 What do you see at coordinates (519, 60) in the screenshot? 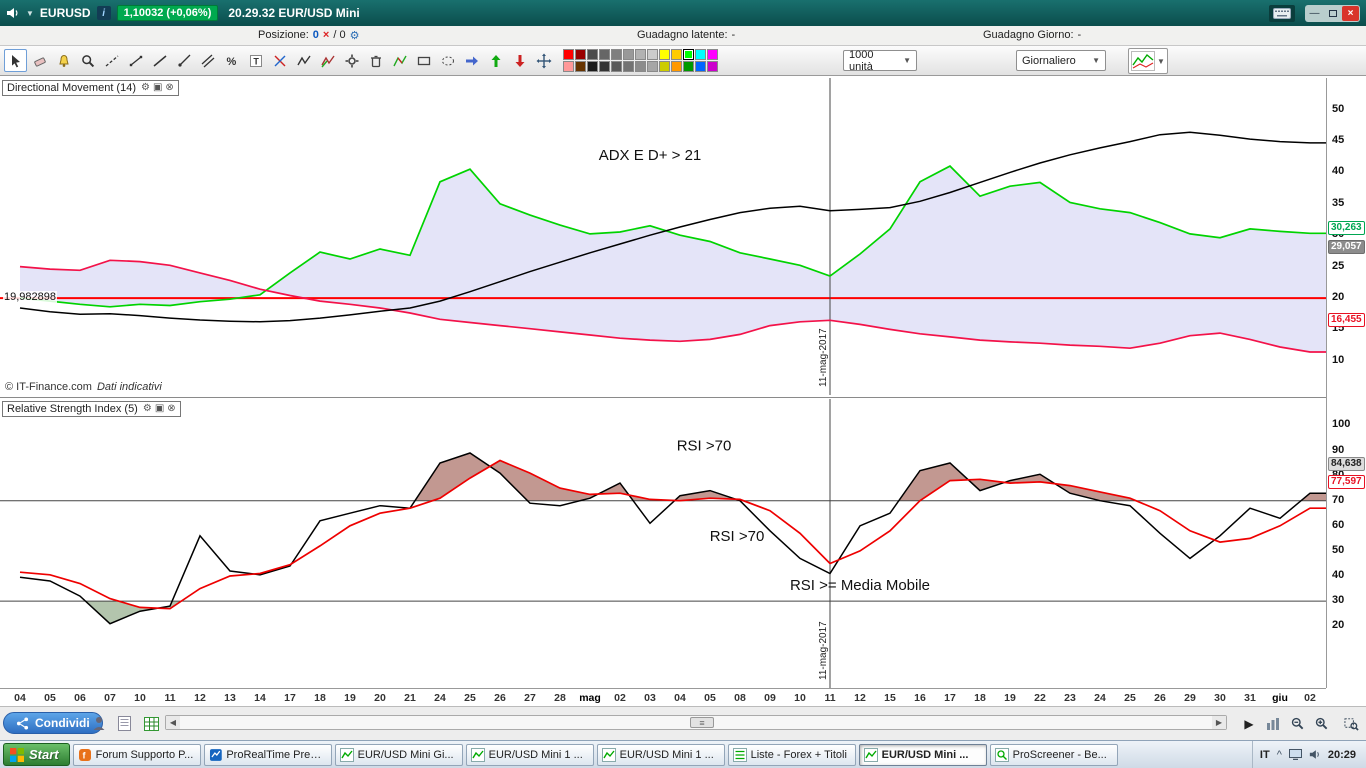
I see `arrow-down-tool-button` at bounding box center [519, 60].